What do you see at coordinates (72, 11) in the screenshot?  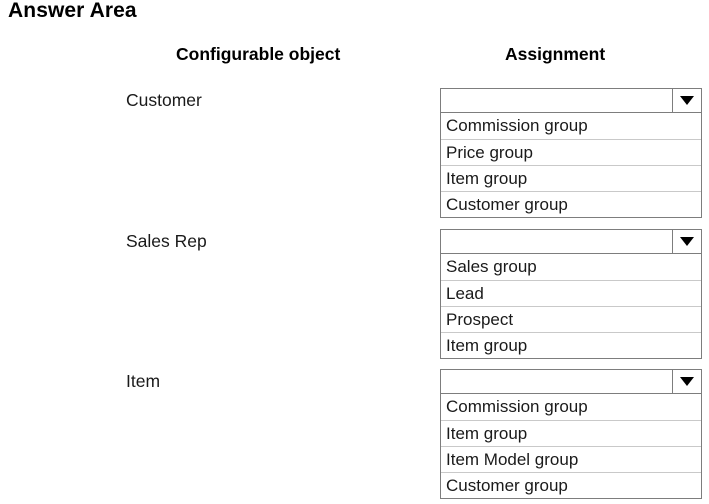 I see `page-title: Answer Area` at bounding box center [72, 11].